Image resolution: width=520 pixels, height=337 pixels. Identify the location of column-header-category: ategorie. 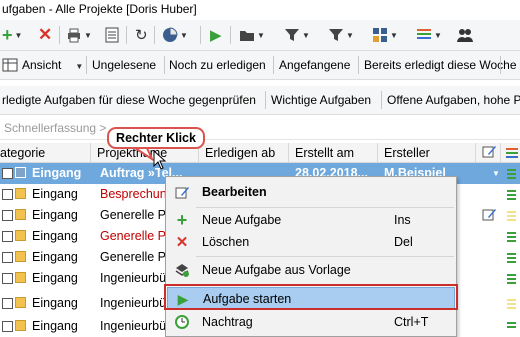
(22, 153).